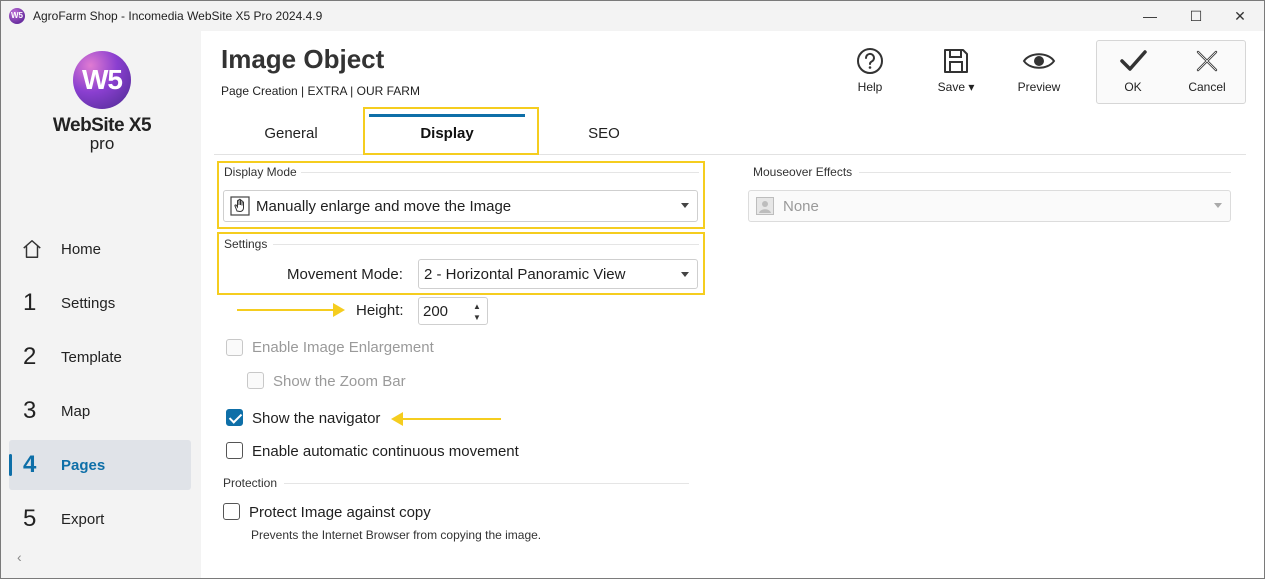 The image size is (1265, 579). What do you see at coordinates (231, 511) in the screenshot?
I see `protect-image-checkbox` at bounding box center [231, 511].